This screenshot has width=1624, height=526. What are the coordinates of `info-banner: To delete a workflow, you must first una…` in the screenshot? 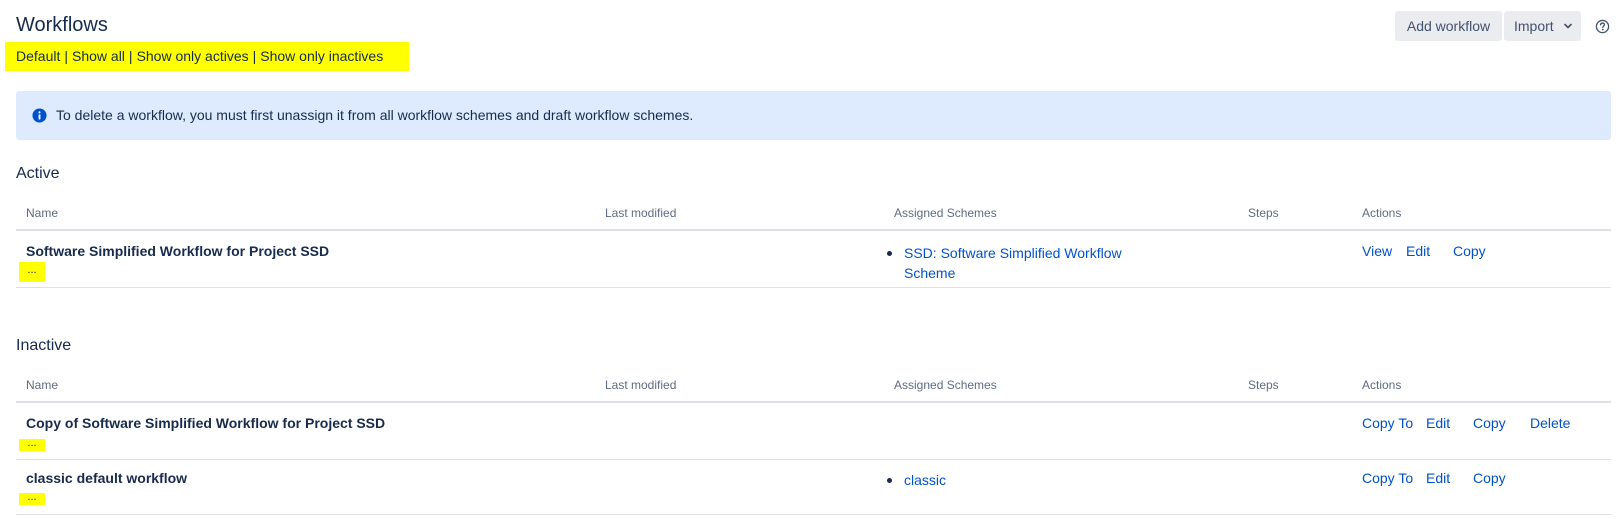 It's located at (813, 115).